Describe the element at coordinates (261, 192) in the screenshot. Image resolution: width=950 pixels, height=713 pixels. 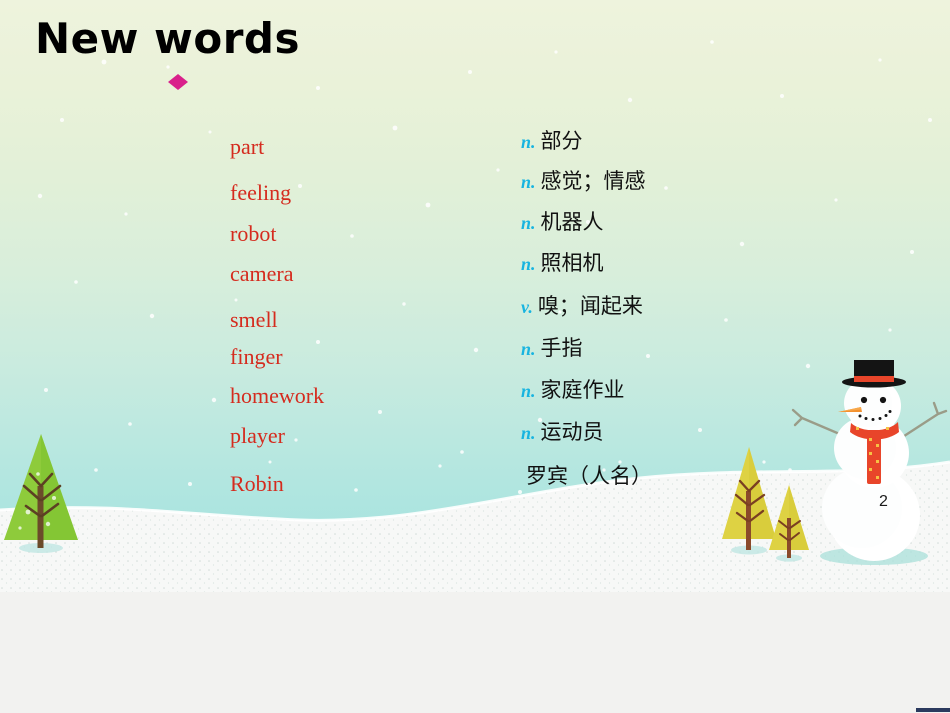
I see `word-item: feeling` at that location.